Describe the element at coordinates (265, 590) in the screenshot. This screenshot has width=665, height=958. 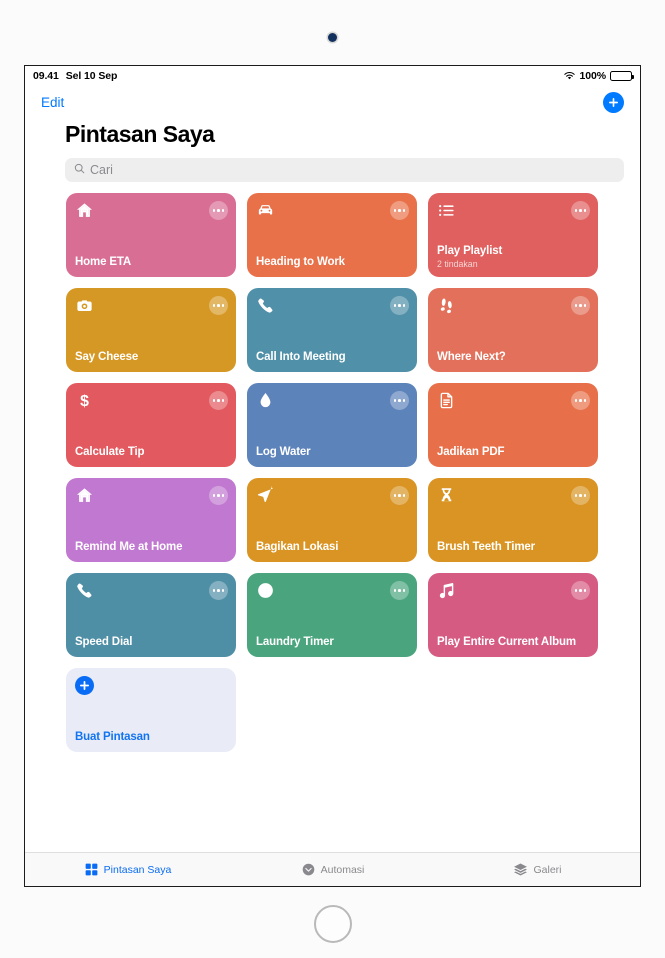
I see `clock-icon` at that location.